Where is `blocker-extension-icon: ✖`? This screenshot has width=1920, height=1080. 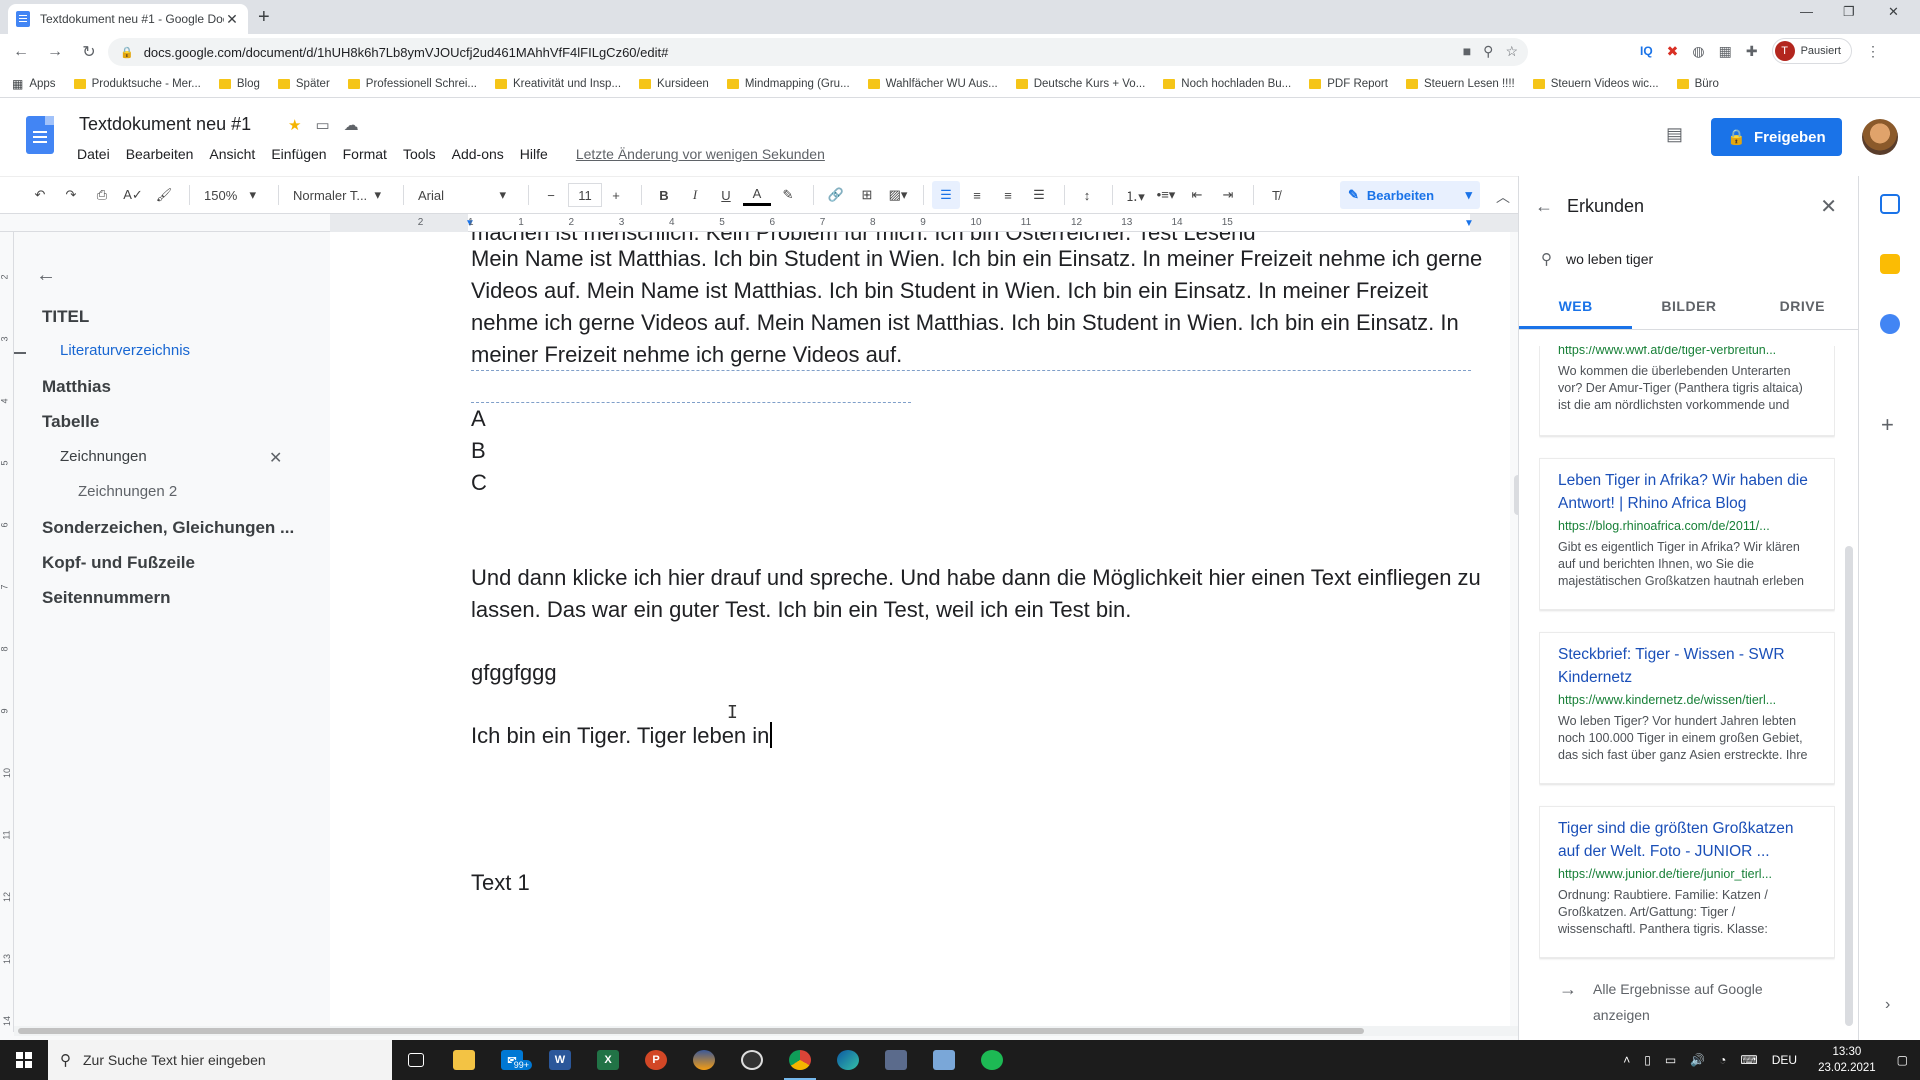
blocker-extension-icon: ✖ is located at coordinates (1673, 51).